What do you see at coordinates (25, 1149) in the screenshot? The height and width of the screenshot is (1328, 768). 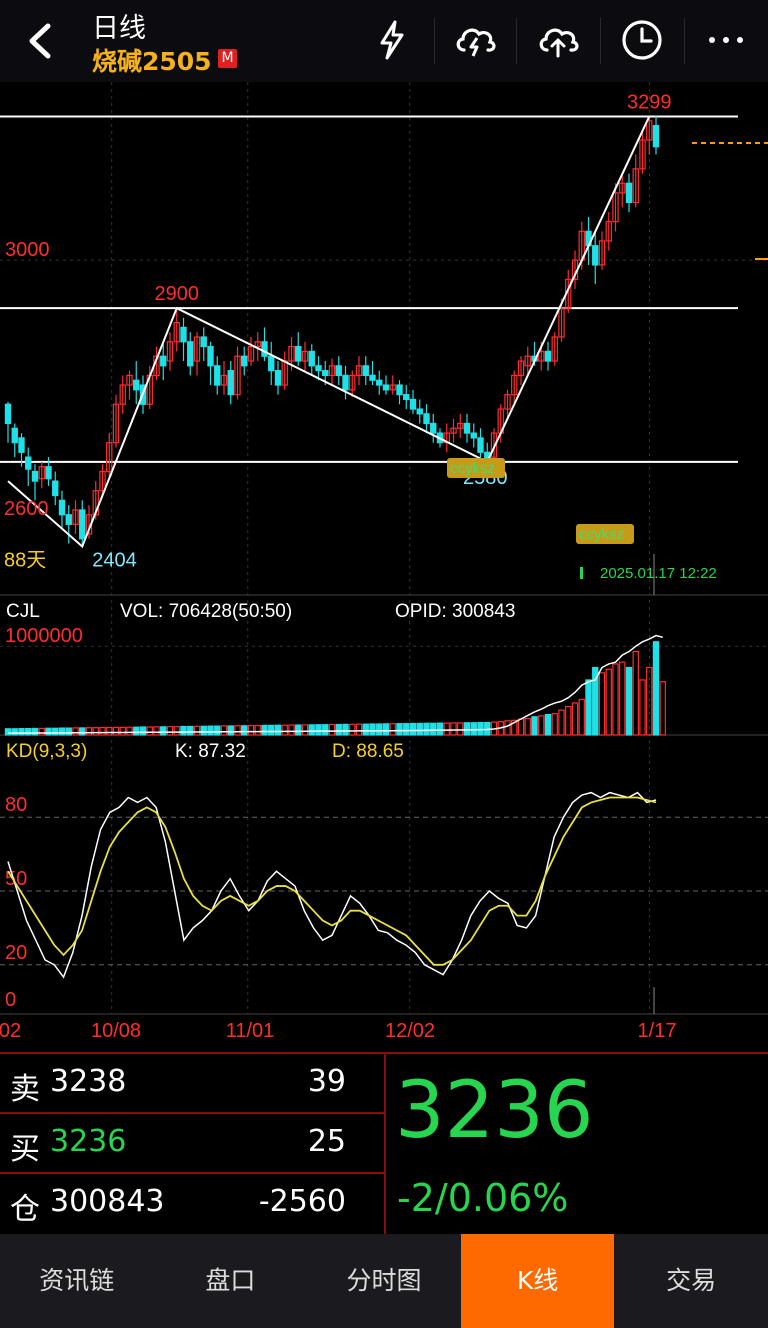 I see `buy-label: 买` at bounding box center [25, 1149].